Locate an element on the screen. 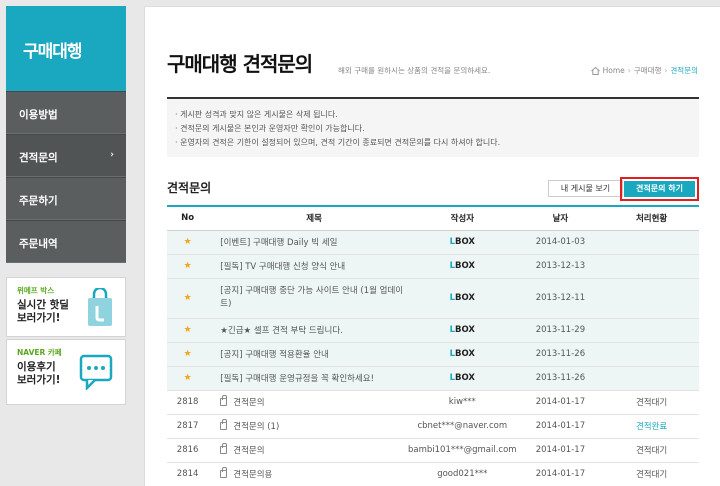 The width and height of the screenshot is (720, 486). row-subject: [필독] TV 구매대행 신청 양식 안내 is located at coordinates (308, 266).